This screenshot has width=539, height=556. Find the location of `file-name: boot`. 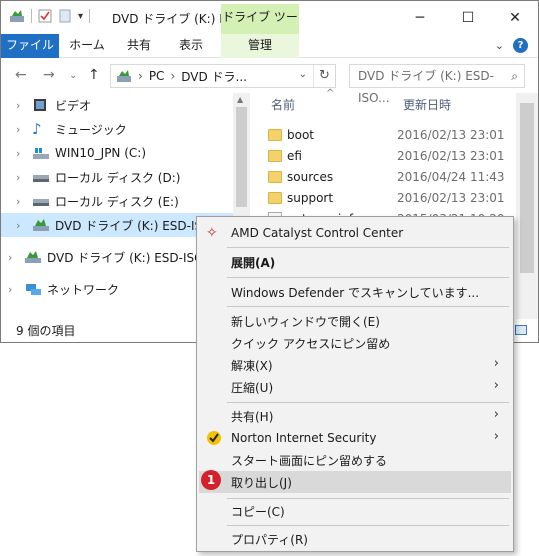

file-name: boot is located at coordinates (301, 134).